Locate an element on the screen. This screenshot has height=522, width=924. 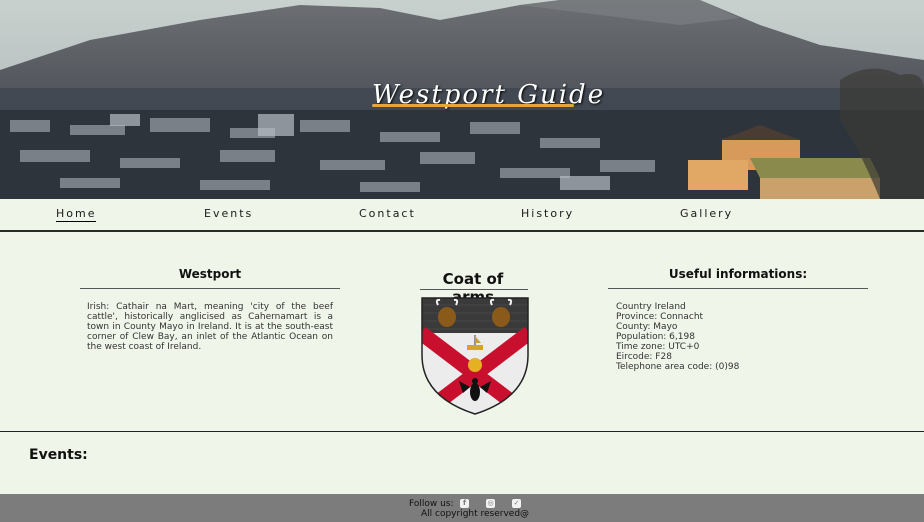
nav-contact: Contact is located at coordinates (387, 213).